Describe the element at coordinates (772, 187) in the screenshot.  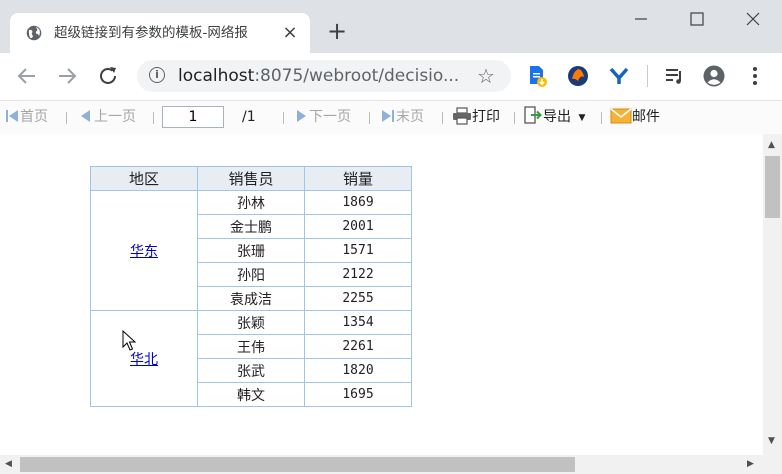
I see `vertical-scroll-thumb` at that location.